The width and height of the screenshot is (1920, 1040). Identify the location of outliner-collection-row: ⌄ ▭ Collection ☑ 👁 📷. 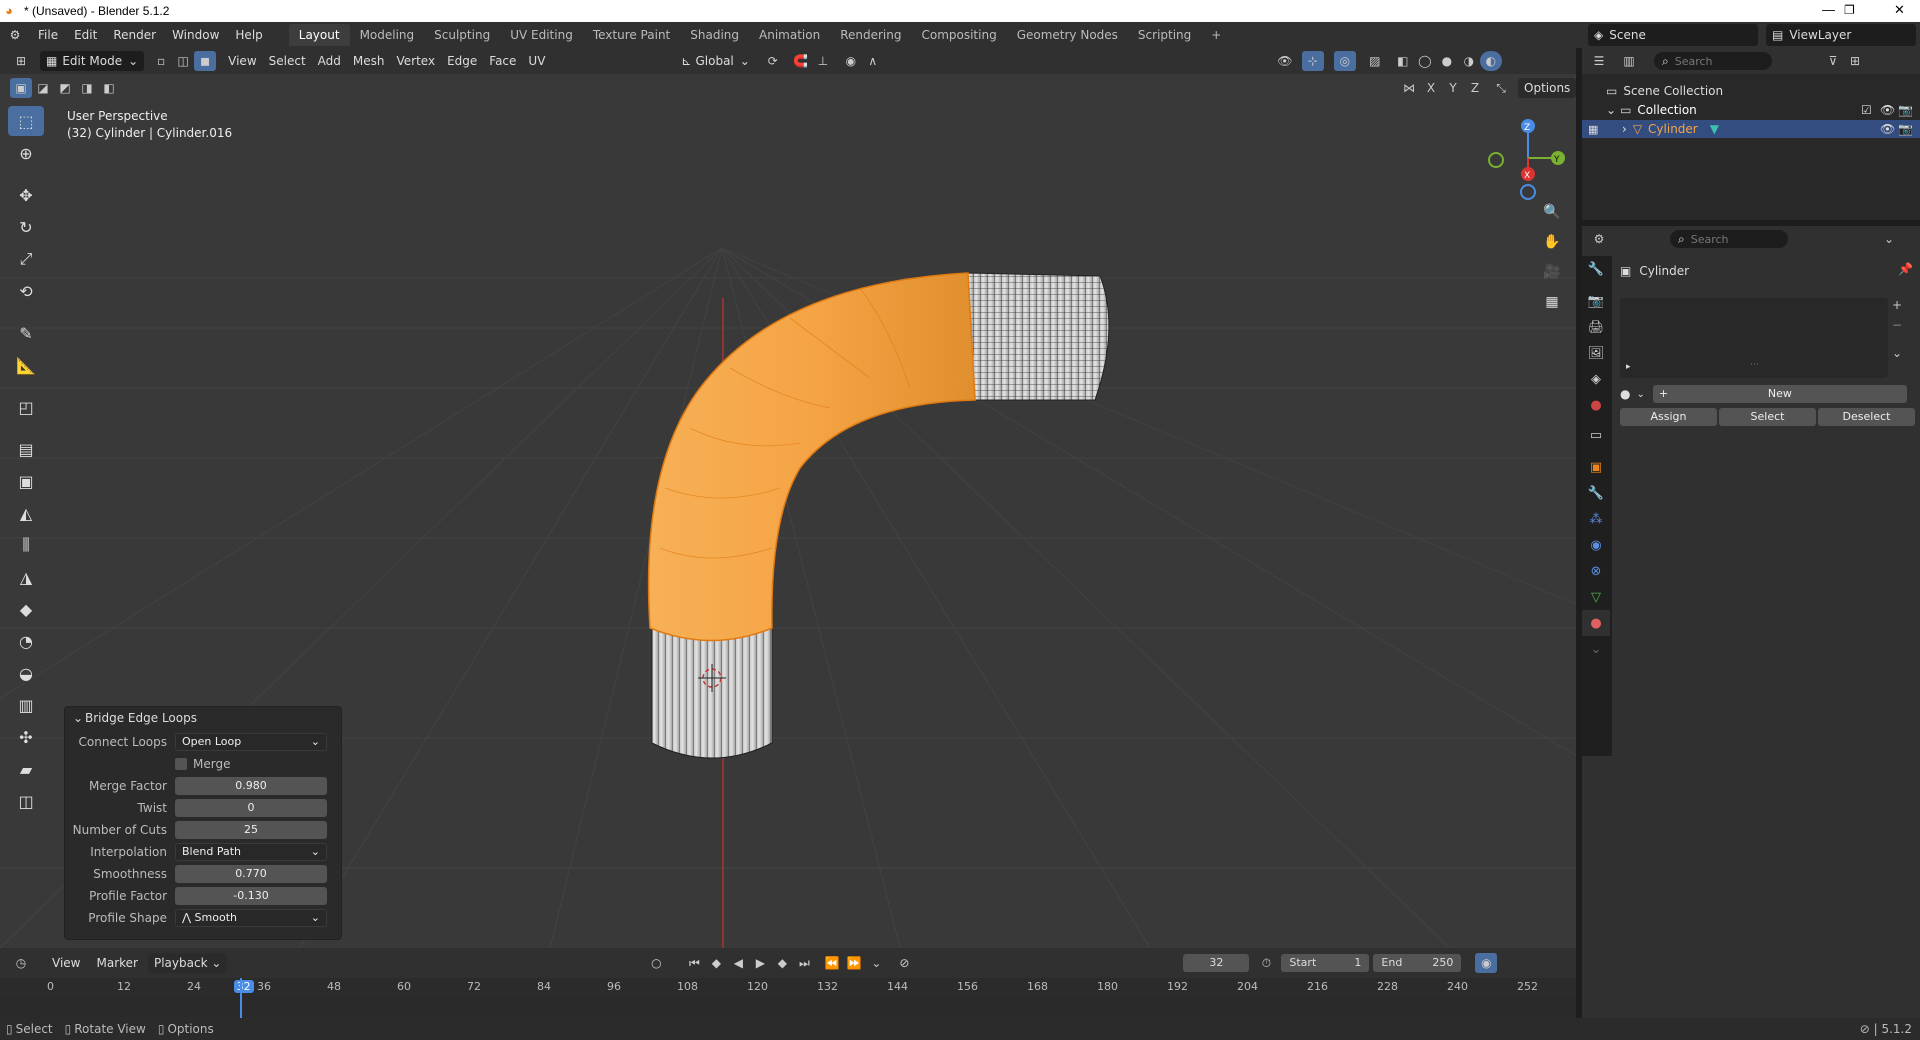
(1751, 110).